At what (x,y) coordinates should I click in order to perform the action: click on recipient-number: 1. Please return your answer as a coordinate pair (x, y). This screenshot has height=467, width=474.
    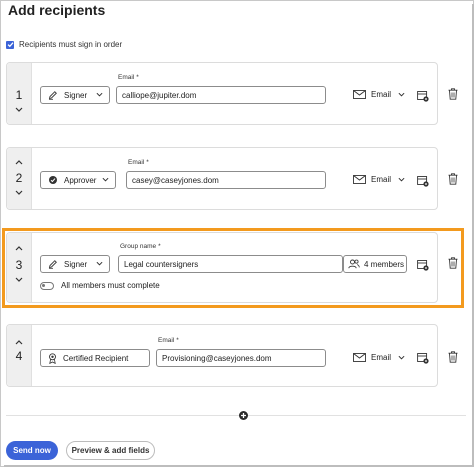
    Looking at the image, I should click on (19, 95).